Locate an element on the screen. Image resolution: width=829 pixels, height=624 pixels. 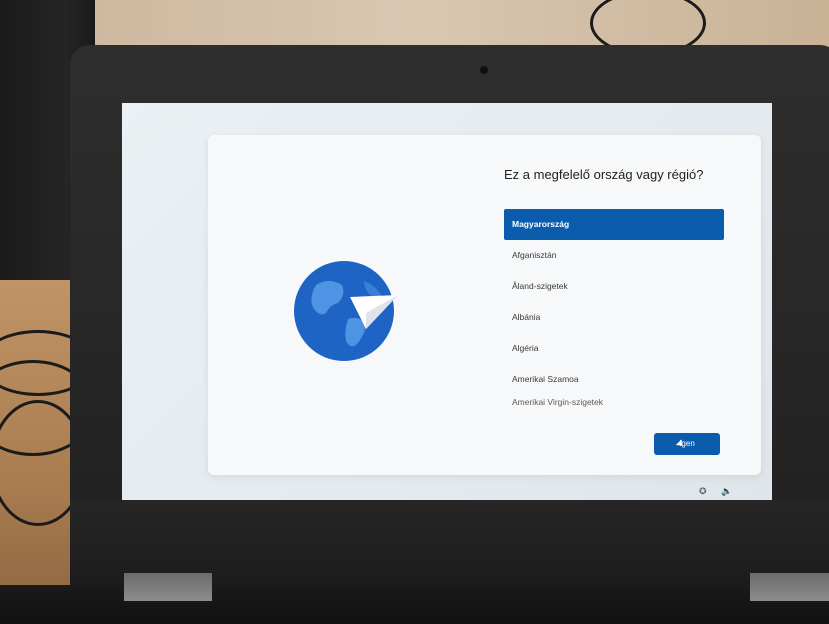
page-title: Ez a megfelelő ország vagy régió? is located at coordinates (604, 174).